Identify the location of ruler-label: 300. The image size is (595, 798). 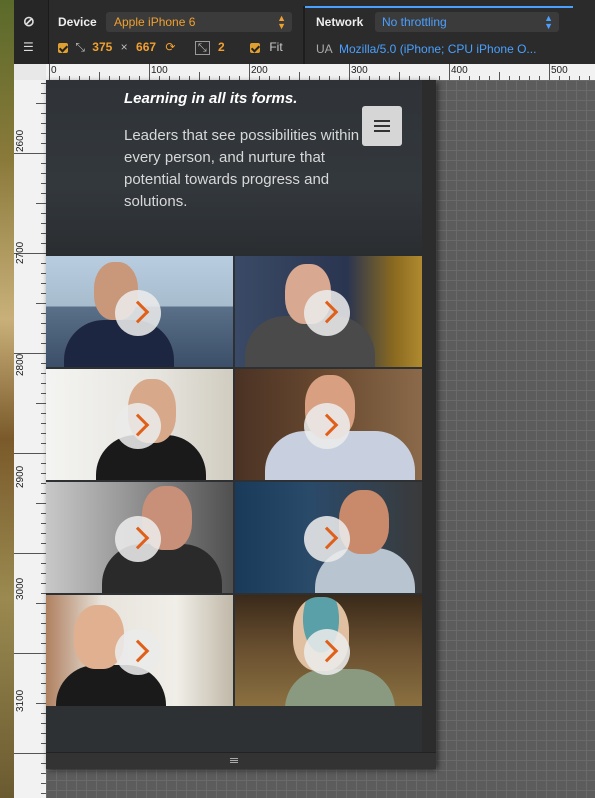
(359, 70).